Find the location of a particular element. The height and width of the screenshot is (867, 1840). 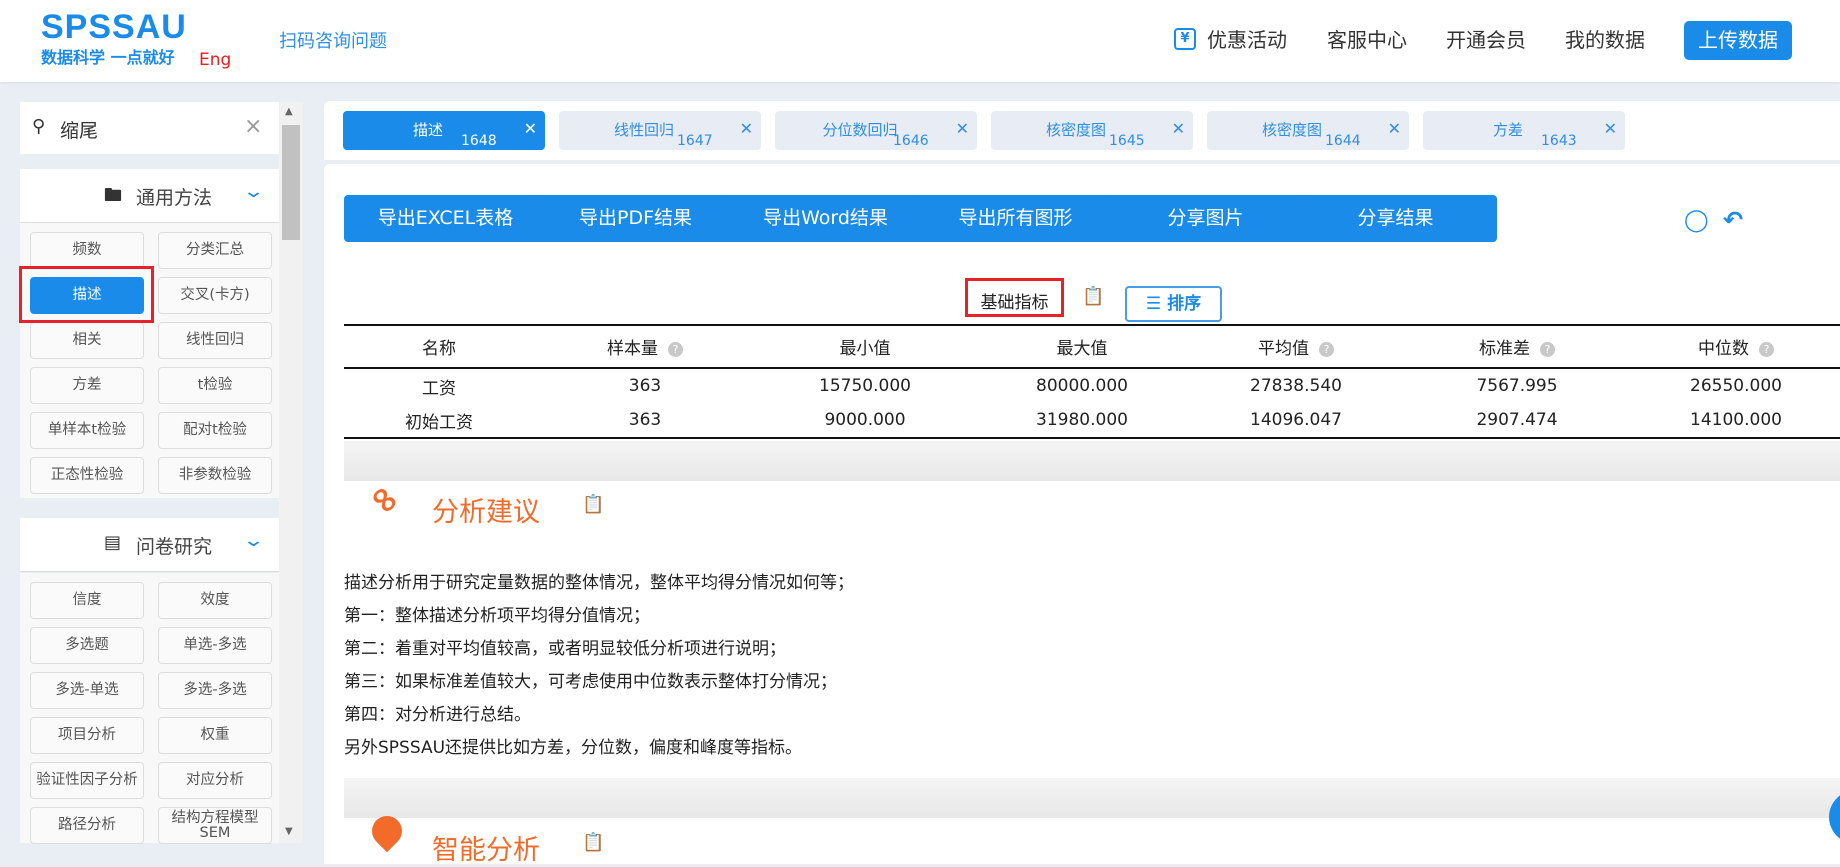

section-title: 问卷研究 is located at coordinates (174, 547).